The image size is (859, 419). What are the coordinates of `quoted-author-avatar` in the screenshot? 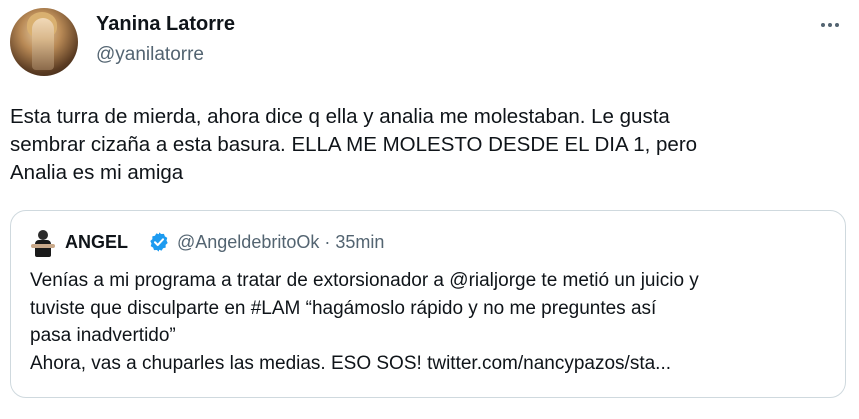 It's located at (43, 244).